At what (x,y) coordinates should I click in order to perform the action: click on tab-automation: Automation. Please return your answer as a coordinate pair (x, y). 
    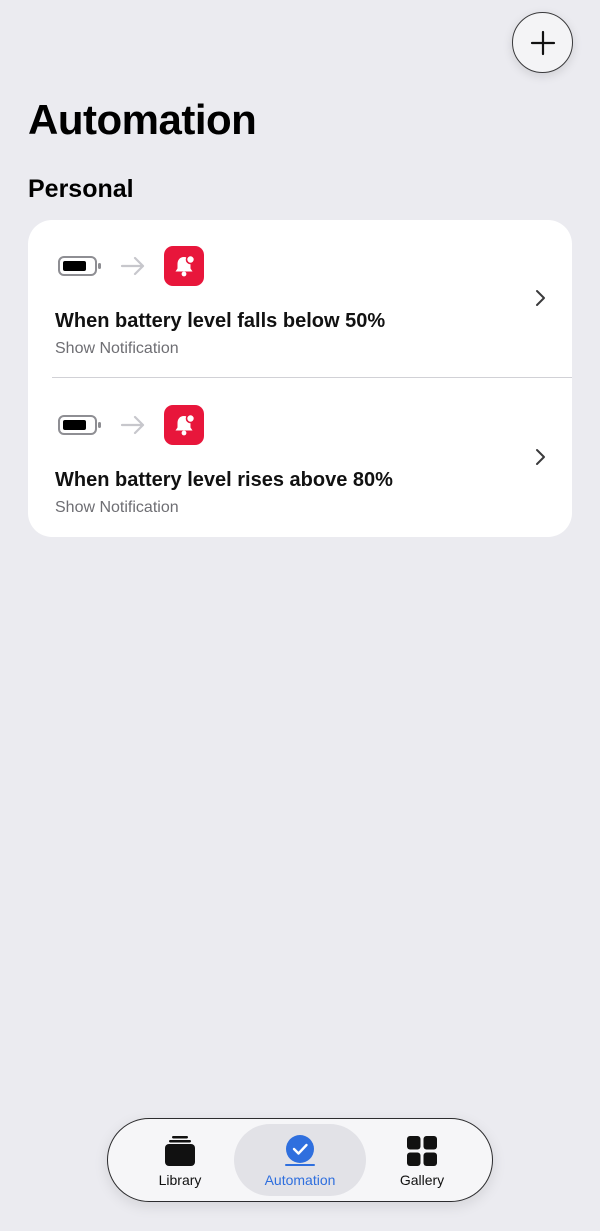
    Looking at the image, I should click on (300, 1160).